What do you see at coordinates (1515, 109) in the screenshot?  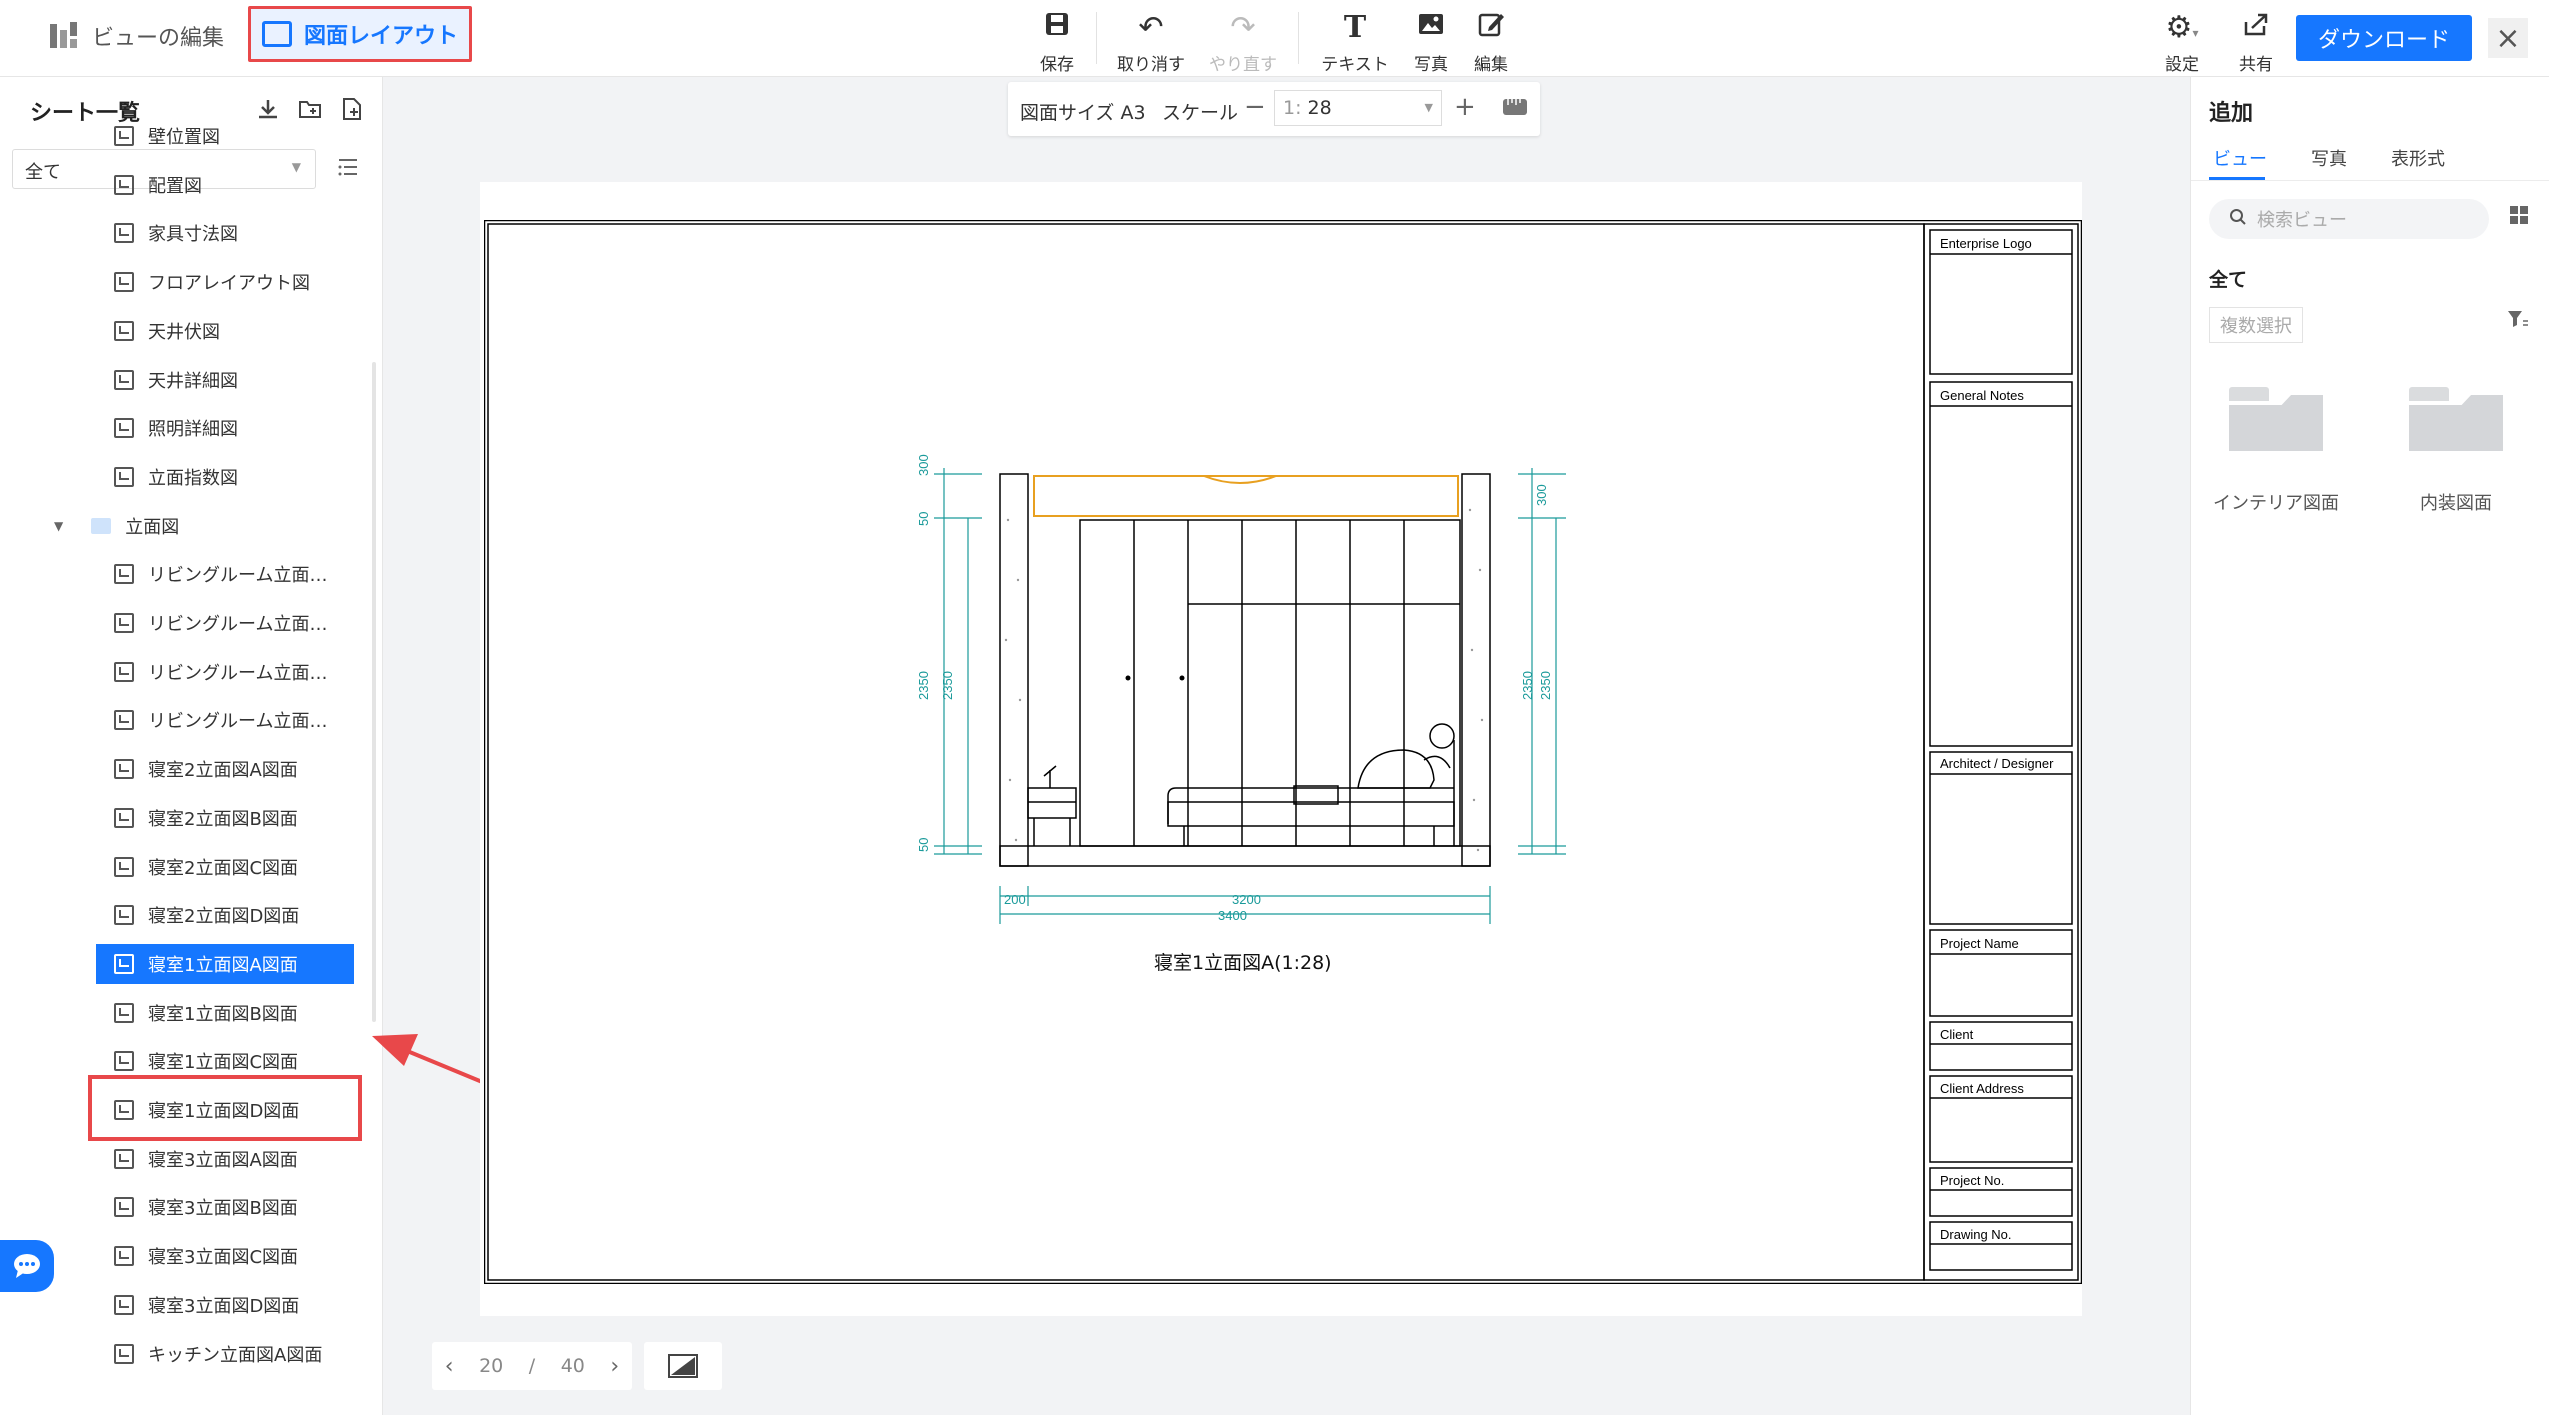 I see `ruler-icon` at bounding box center [1515, 109].